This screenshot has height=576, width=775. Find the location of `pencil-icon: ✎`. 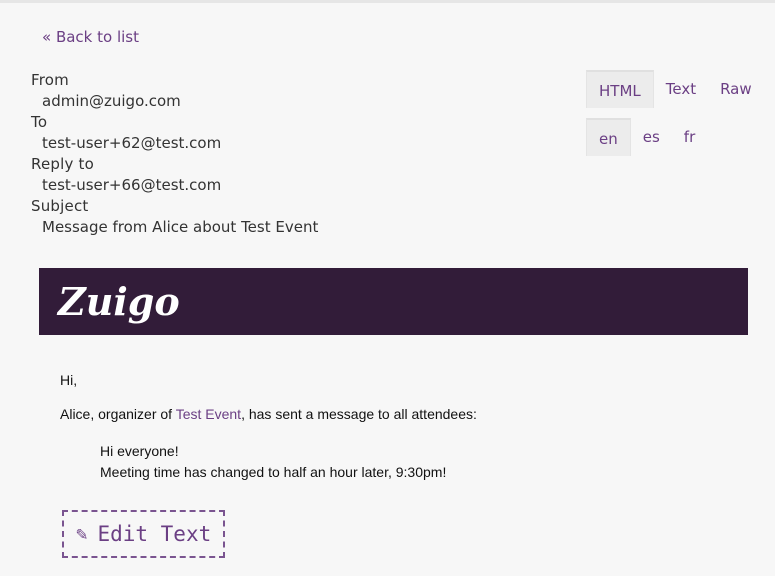

pencil-icon: ✎ is located at coordinates (82, 534).